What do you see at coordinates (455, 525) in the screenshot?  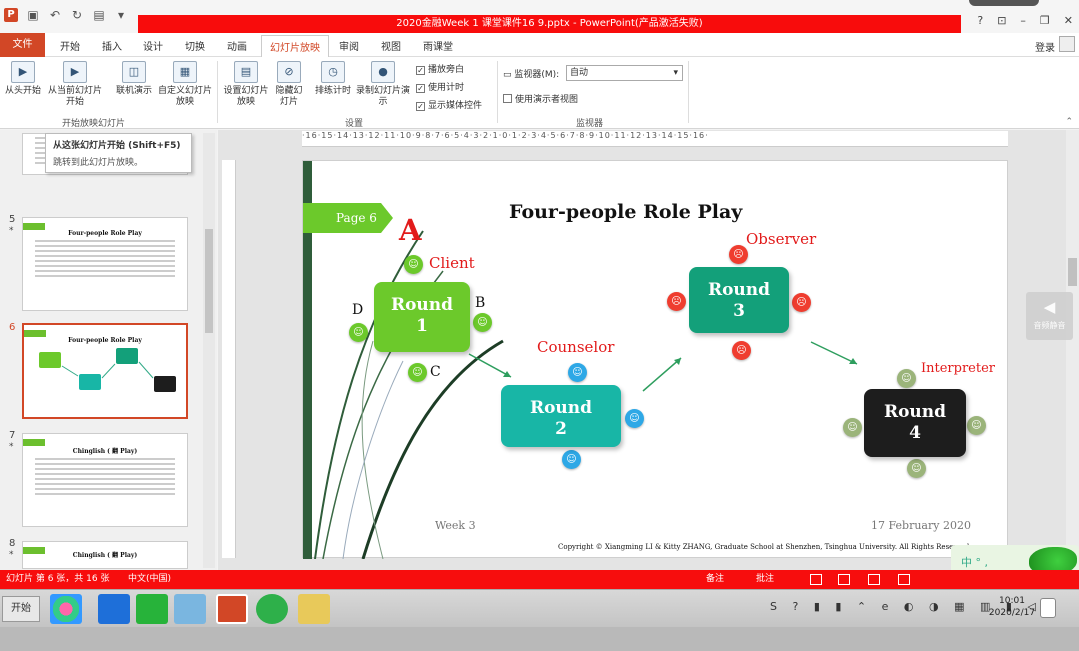 I see `slide-footer-week: Week 3` at bounding box center [455, 525].